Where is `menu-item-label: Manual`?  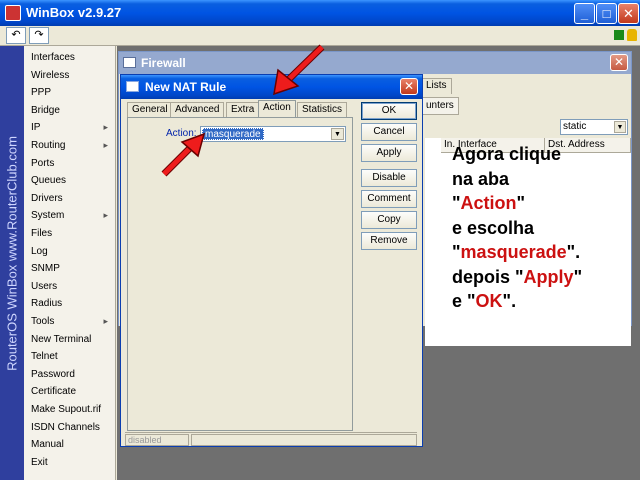
menu-item-label: Manual is located at coordinates (47, 445).